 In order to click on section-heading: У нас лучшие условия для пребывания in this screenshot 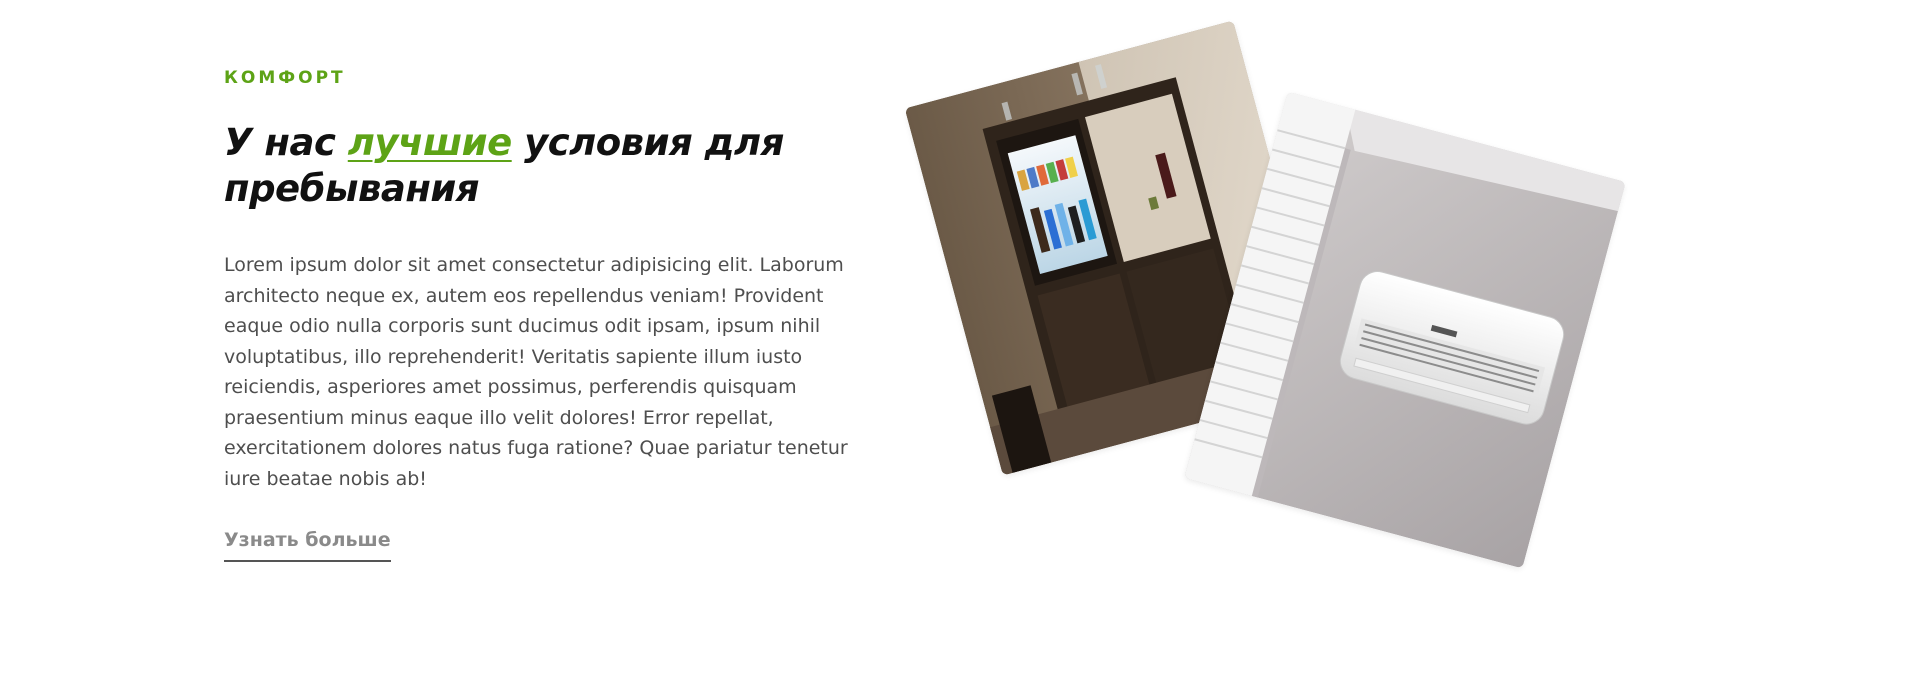, I will do `click(539, 166)`.